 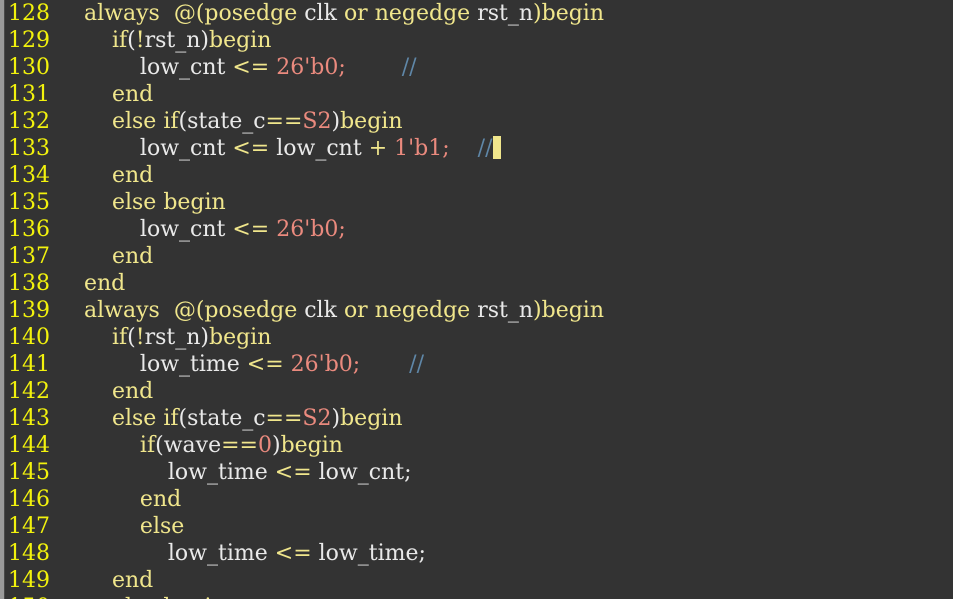 I want to click on code-line: 130 low_cnt <= 26'b0; //, so click(x=476, y=67).